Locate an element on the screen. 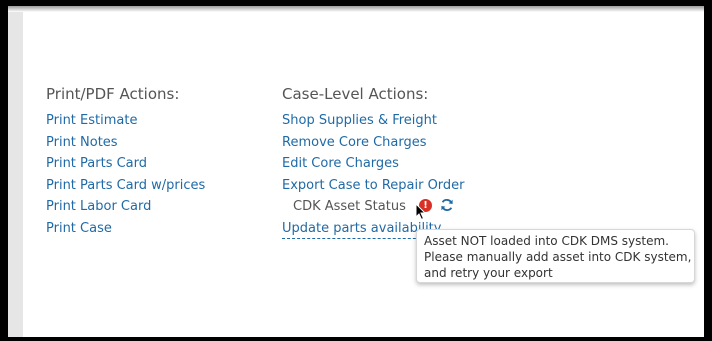 The width and height of the screenshot is (712, 341). print-parts-card-link: Print Parts Card is located at coordinates (125, 164).